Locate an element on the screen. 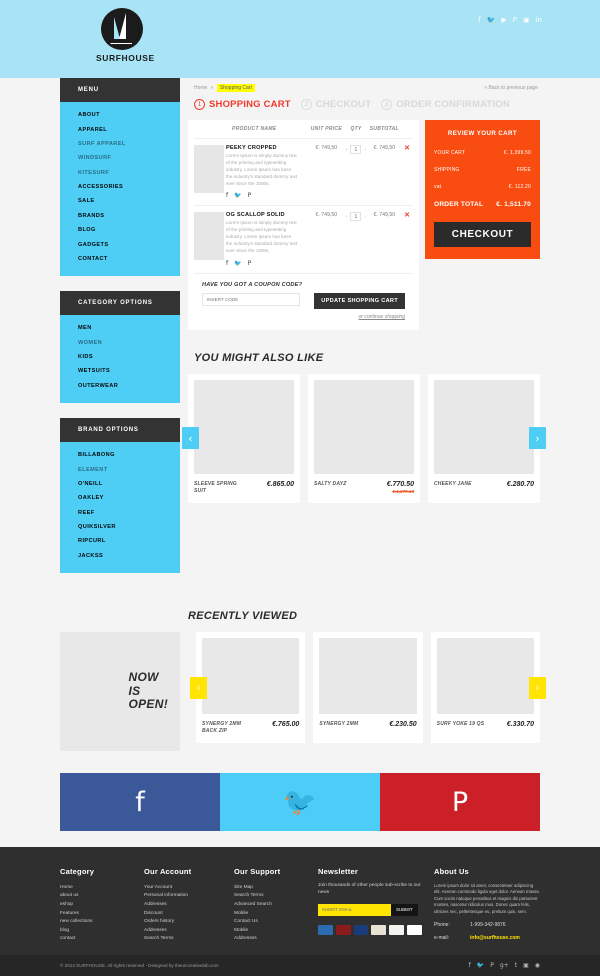  footer-link-advanced-search: Advanced Search is located at coordinates (270, 904).